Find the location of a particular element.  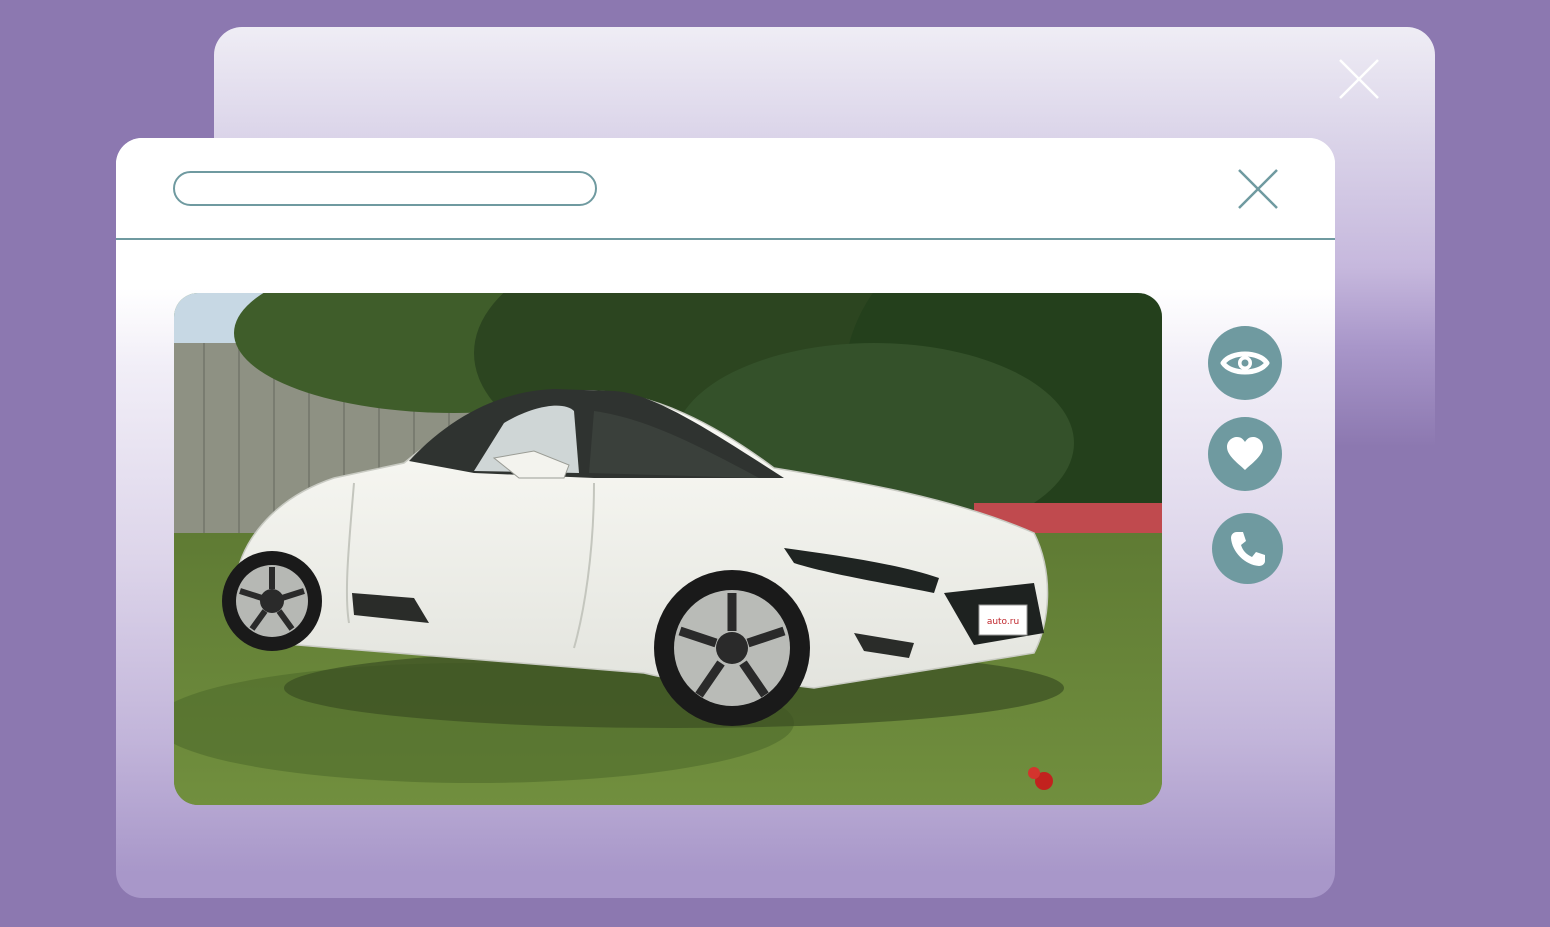

window-header is located at coordinates (725, 189).